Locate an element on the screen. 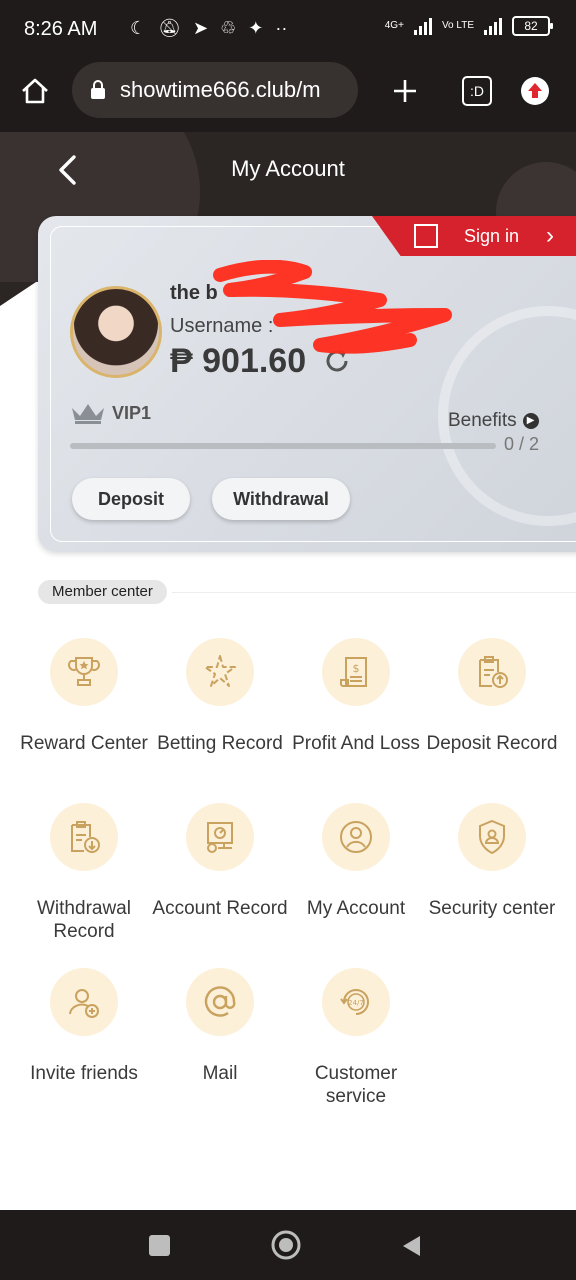 This screenshot has height=1280, width=576. nickname: the b is located at coordinates (194, 293).